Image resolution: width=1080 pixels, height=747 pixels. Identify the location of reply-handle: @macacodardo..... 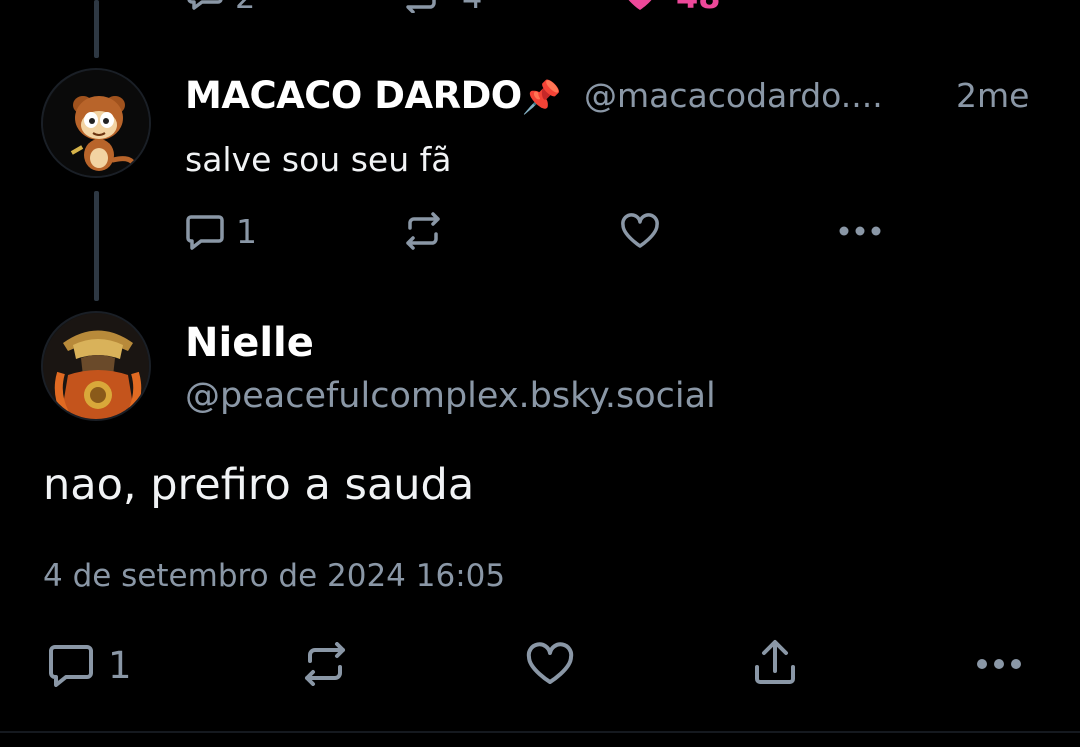
(733, 95).